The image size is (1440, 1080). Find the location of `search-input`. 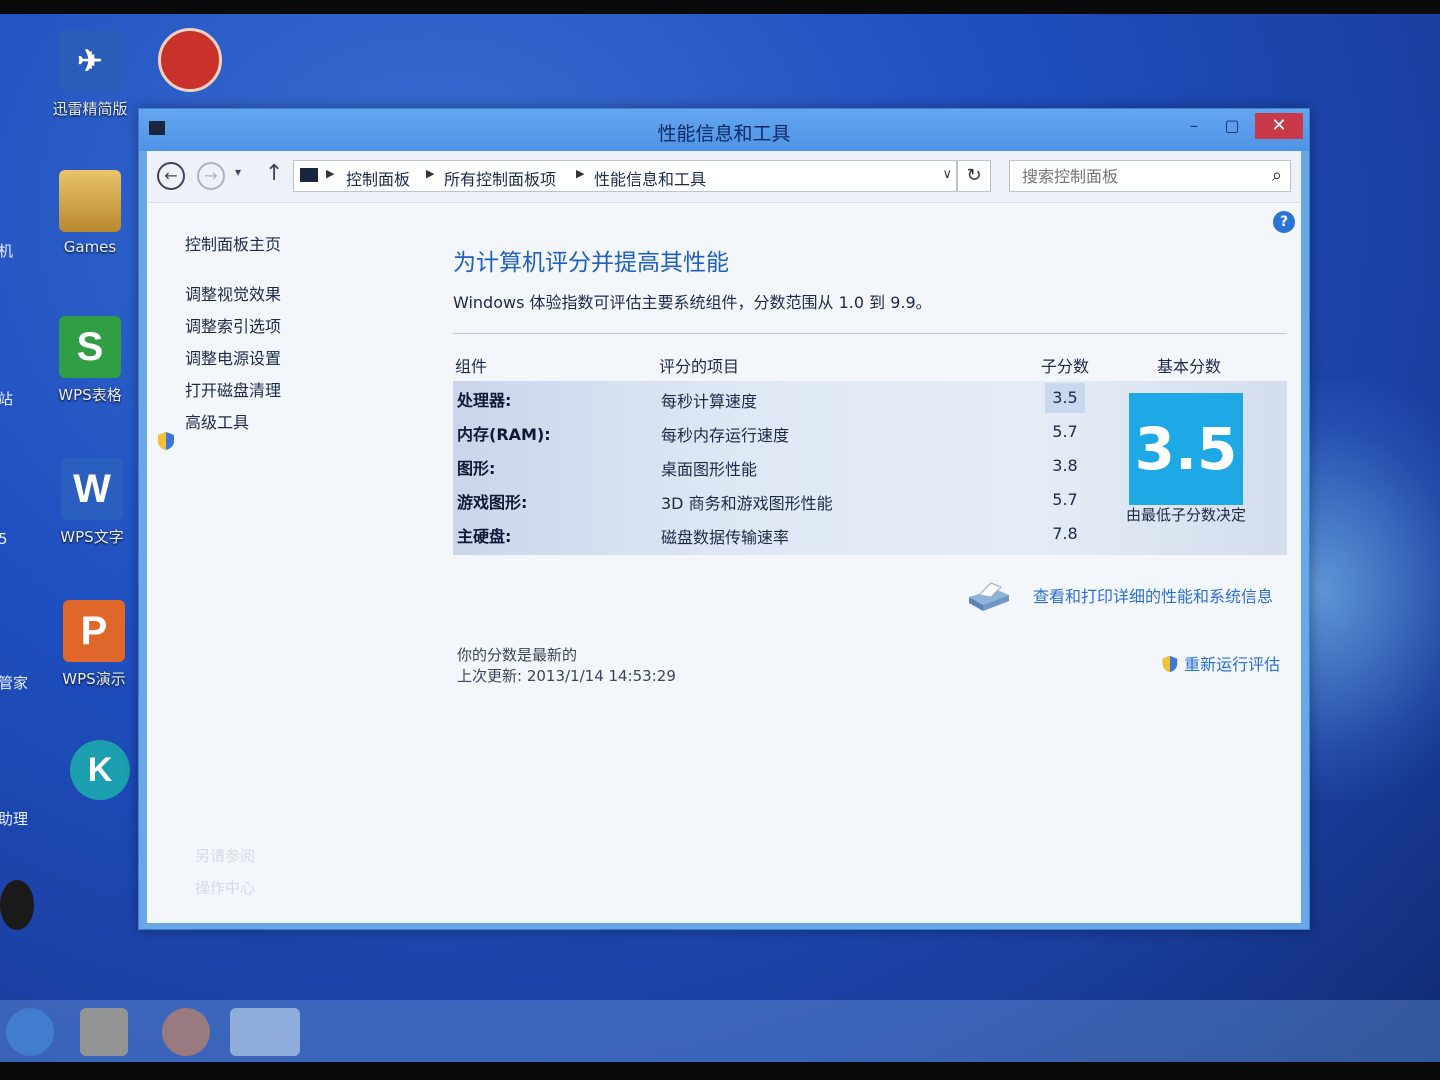

search-input is located at coordinates (1135, 176).